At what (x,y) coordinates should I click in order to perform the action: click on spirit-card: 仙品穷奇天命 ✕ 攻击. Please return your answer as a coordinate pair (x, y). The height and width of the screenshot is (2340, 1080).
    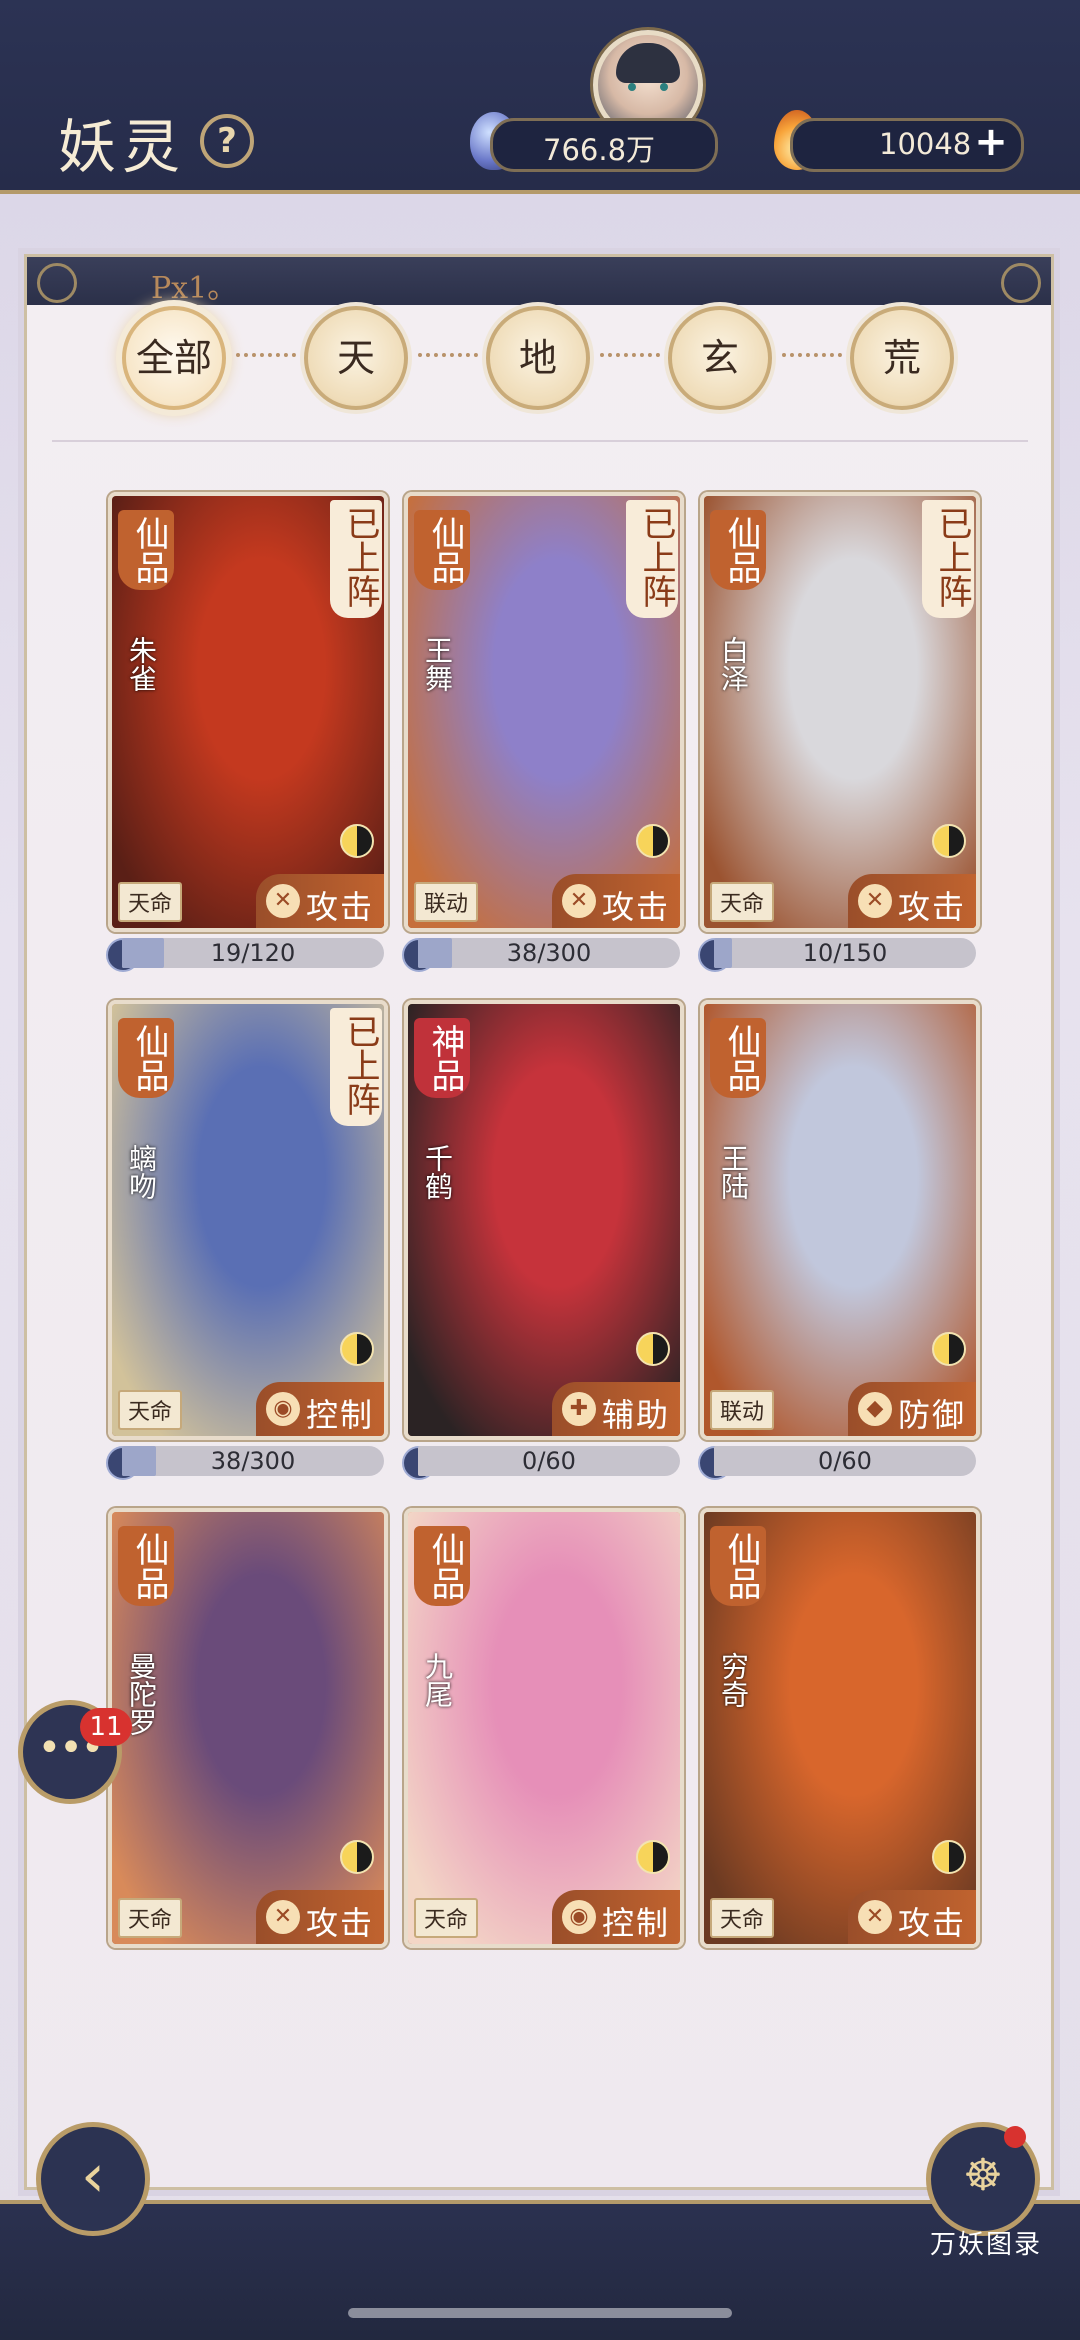
    Looking at the image, I should click on (840, 1728).